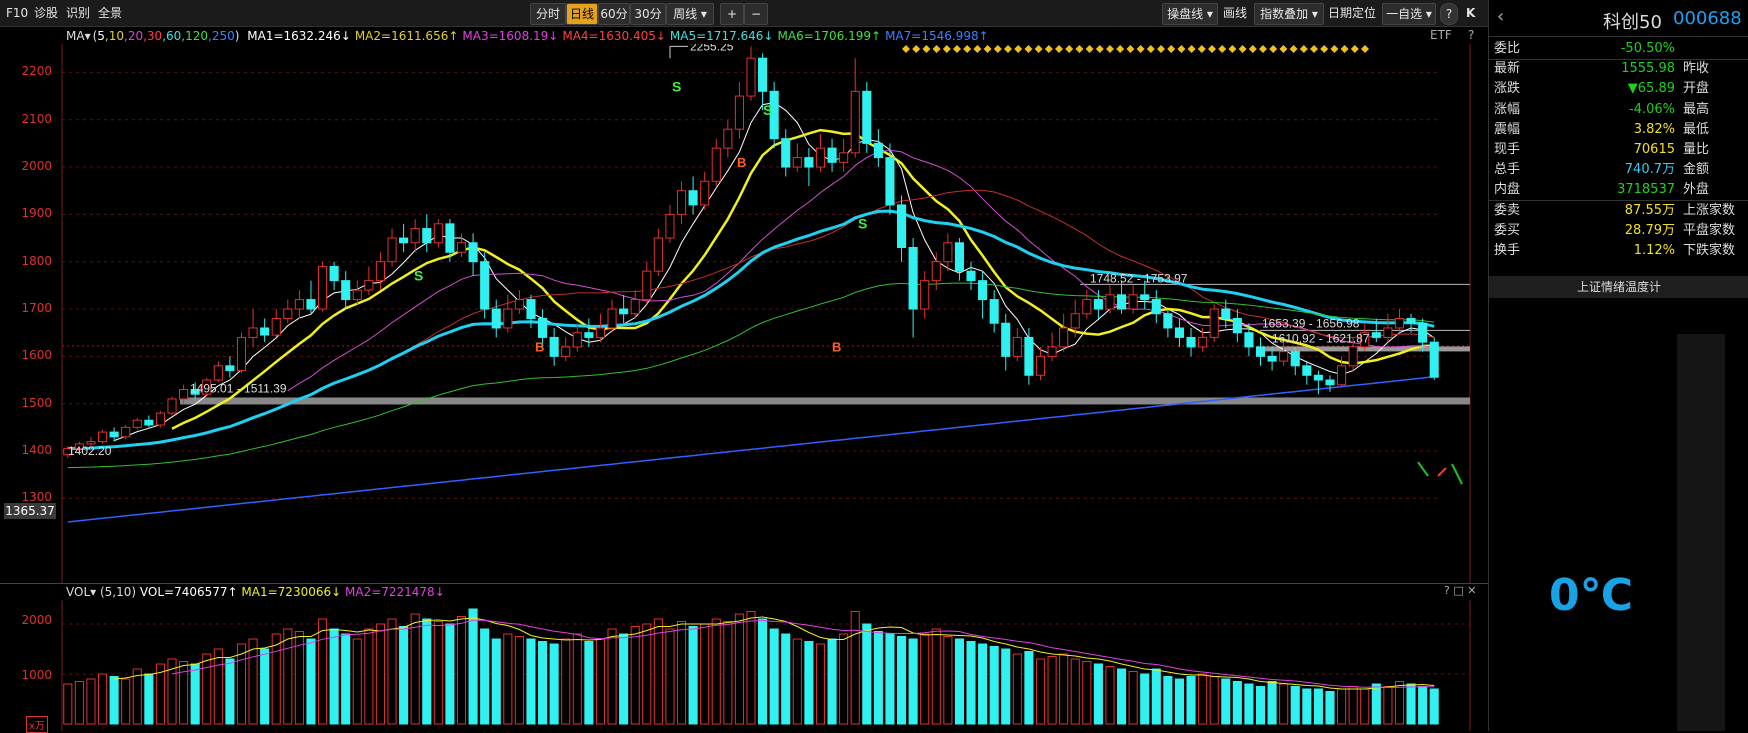 Image resolution: width=1748 pixels, height=733 pixels. I want to click on vol-tick-2000: 2000, so click(36, 620).